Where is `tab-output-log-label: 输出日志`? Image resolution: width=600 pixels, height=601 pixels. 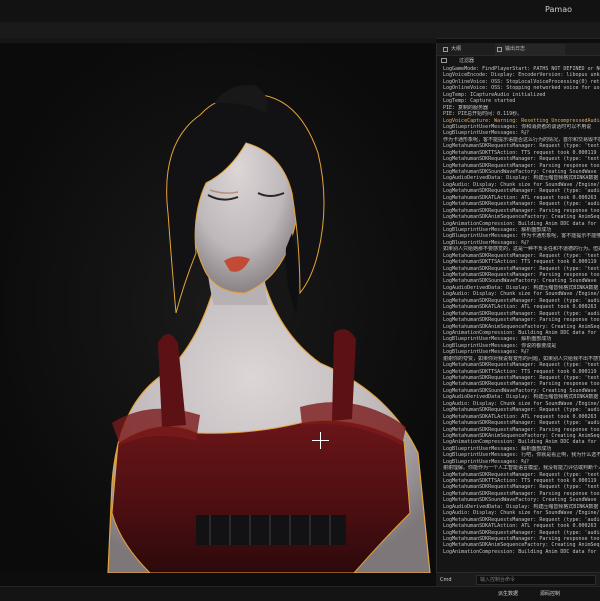
tab-output-log-label: 输出日志 is located at coordinates (515, 49).